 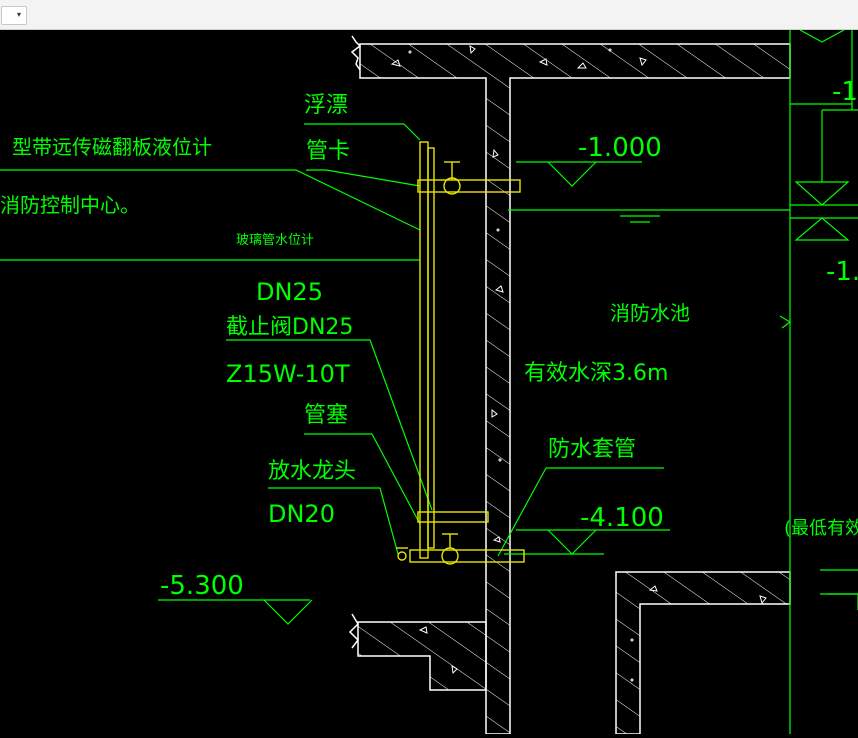 I want to click on level-floor: -5.300, so click(x=202, y=586).